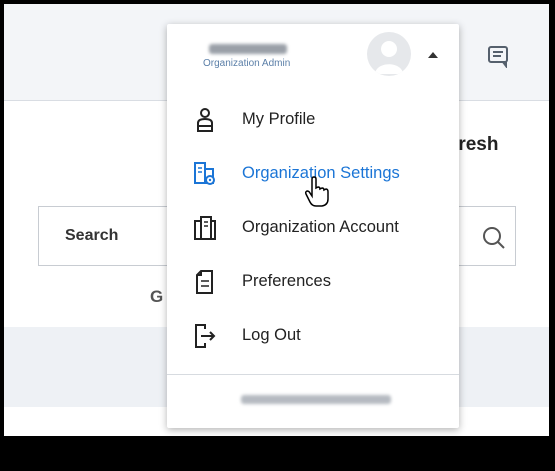 This screenshot has height=471, width=555. What do you see at coordinates (205, 120) in the screenshot?
I see `person-icon` at bounding box center [205, 120].